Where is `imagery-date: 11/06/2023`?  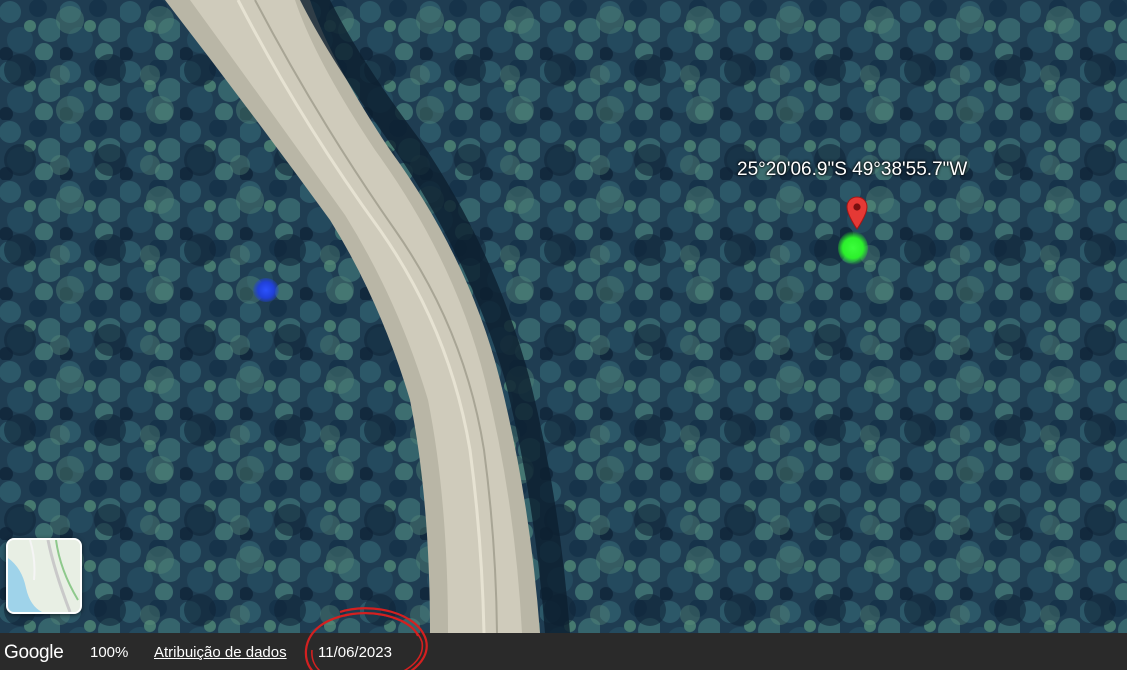 imagery-date: 11/06/2023 is located at coordinates (355, 652).